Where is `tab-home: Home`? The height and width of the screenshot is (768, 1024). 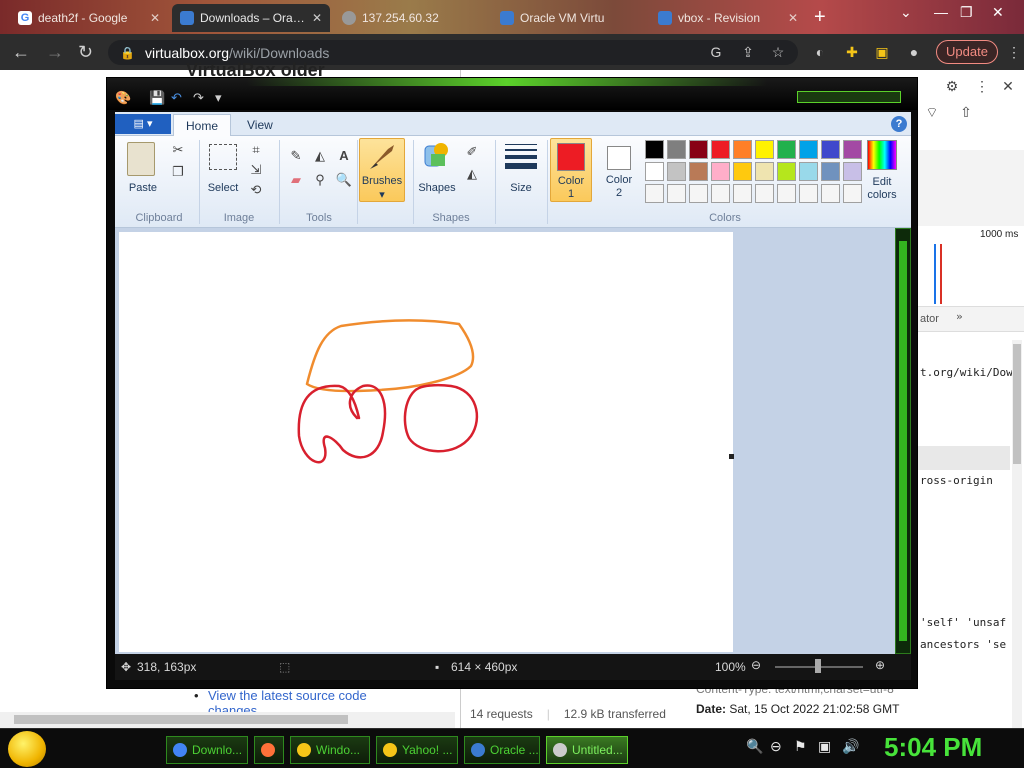
tab-home: Home is located at coordinates (202, 125).